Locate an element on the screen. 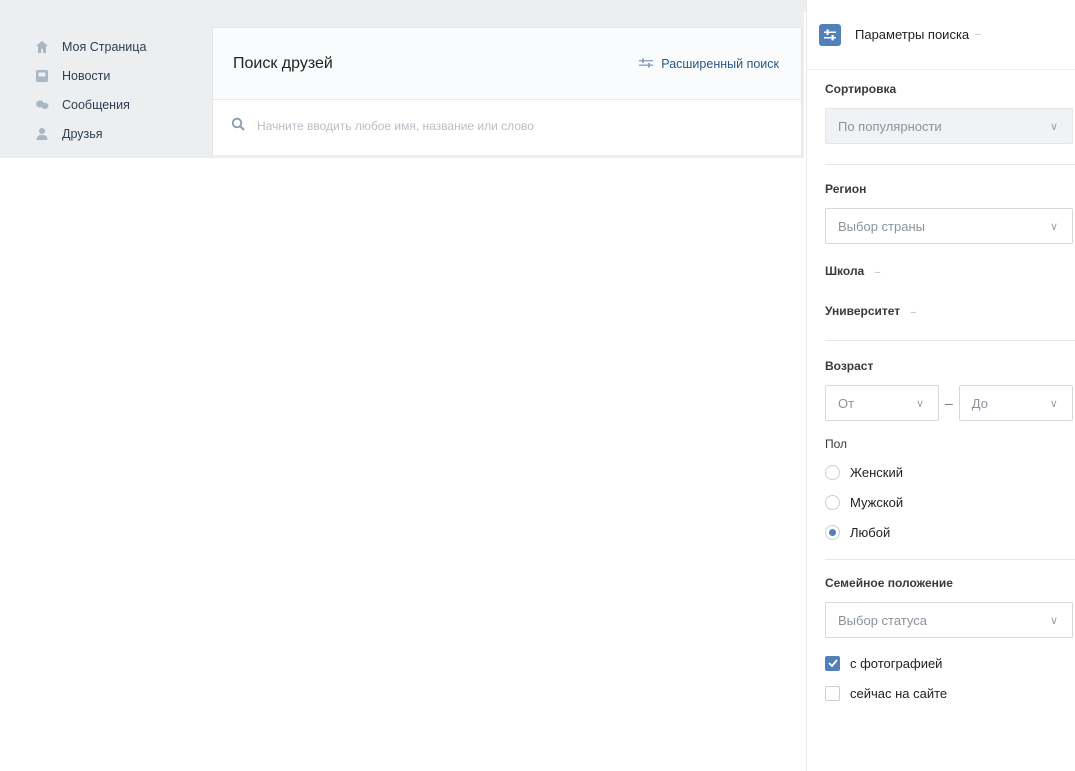 This screenshot has height=771, width=1075. family-section: Семейное положение Выбор статуса ∨ is located at coordinates (941, 607).